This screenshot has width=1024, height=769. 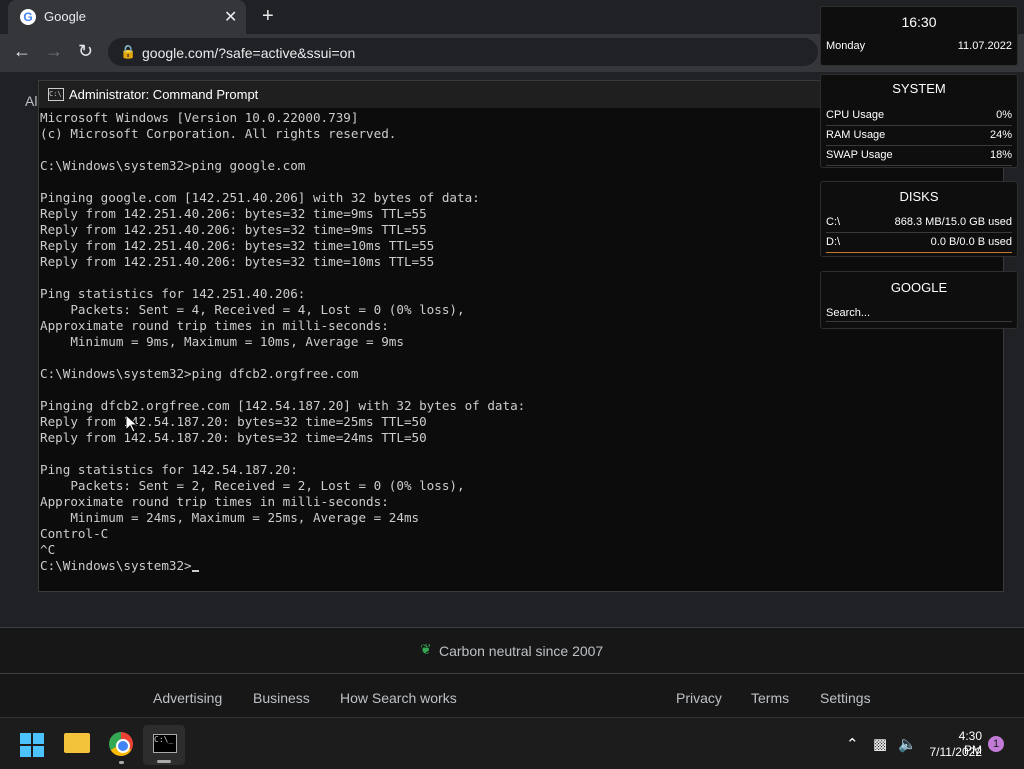 What do you see at coordinates (74, 533) in the screenshot?
I see `cmd-line: Control-C` at bounding box center [74, 533].